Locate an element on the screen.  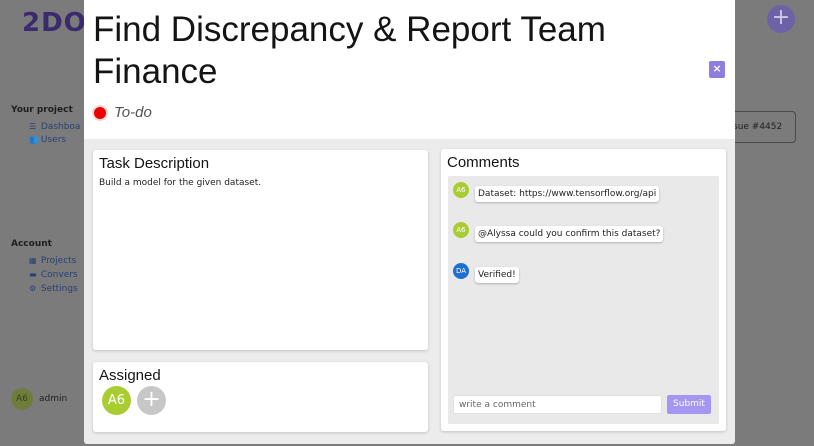
sidebar-item-settings: ⚙ Settings is located at coordinates (53, 289).